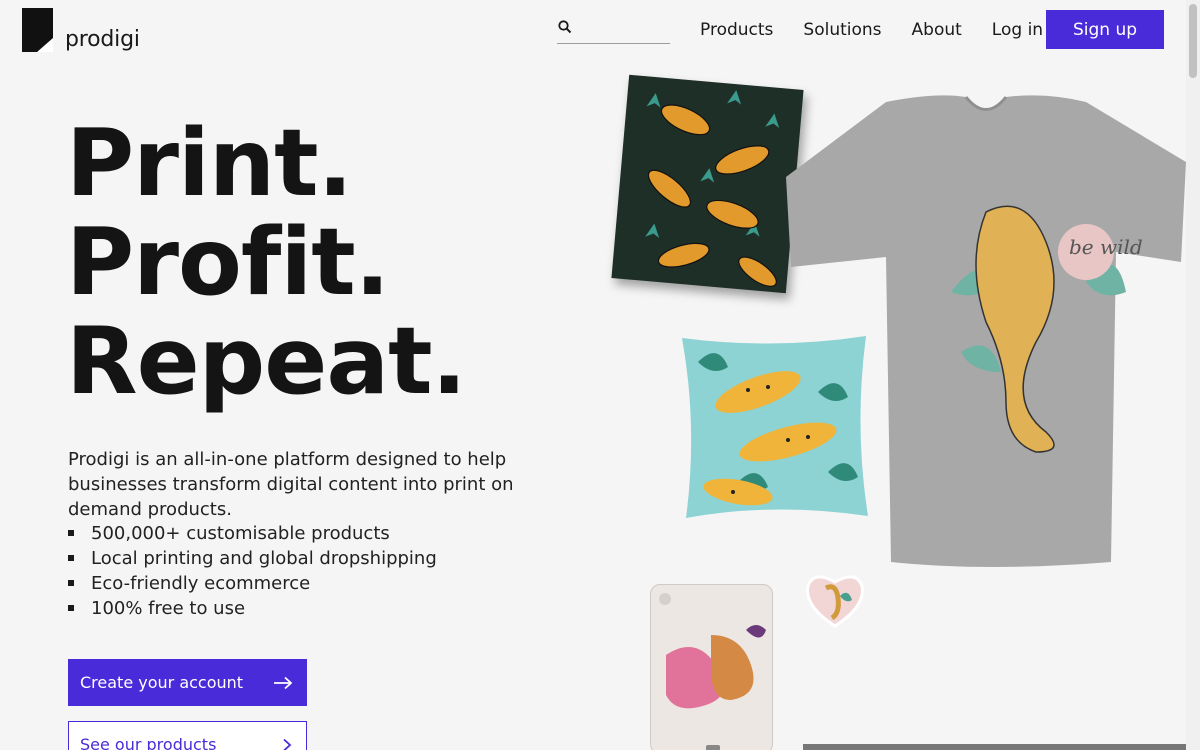 The height and width of the screenshot is (750, 1200). Describe the element at coordinates (1193, 41) in the screenshot. I see `scrollbar-thumb` at that location.